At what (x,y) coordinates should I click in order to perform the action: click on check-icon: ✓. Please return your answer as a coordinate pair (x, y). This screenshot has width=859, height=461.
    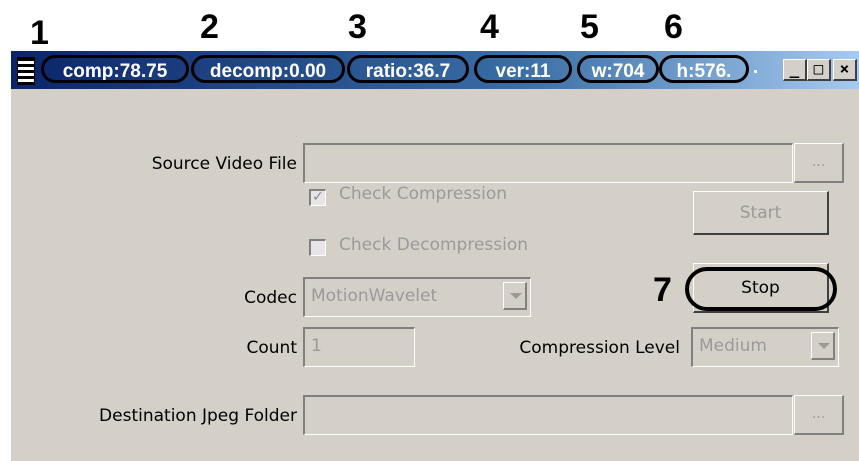
    Looking at the image, I should click on (318, 197).